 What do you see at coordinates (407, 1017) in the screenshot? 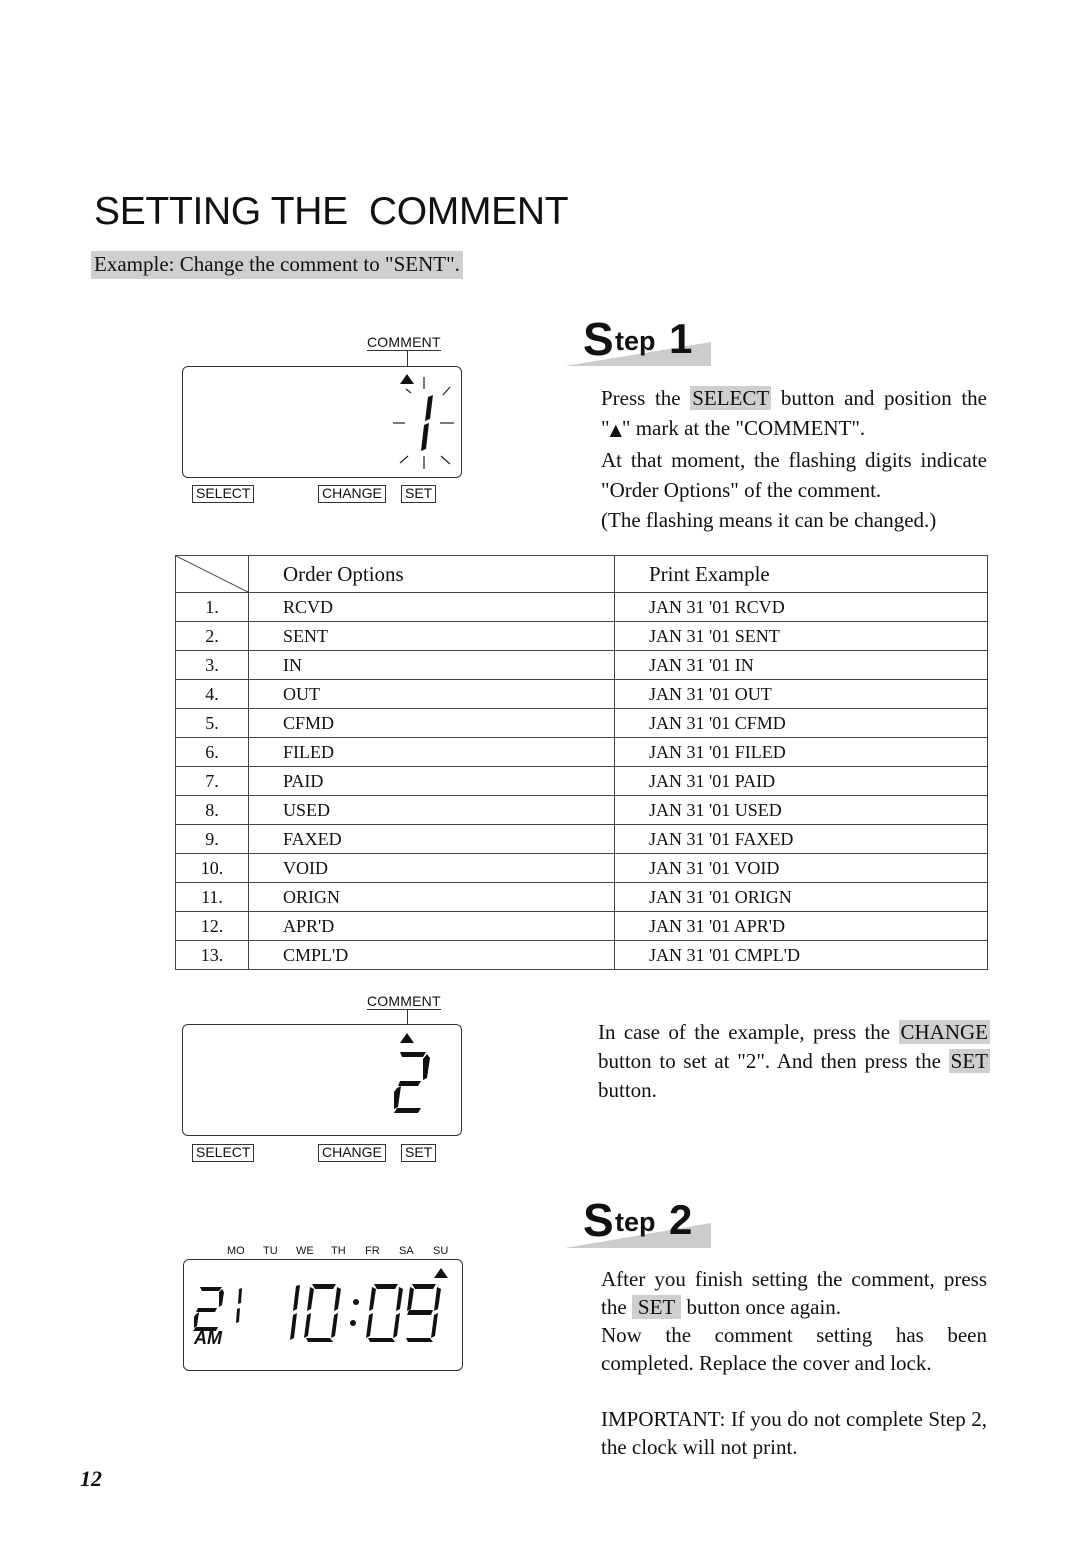
I see `comment-pointer-line` at bounding box center [407, 1017].